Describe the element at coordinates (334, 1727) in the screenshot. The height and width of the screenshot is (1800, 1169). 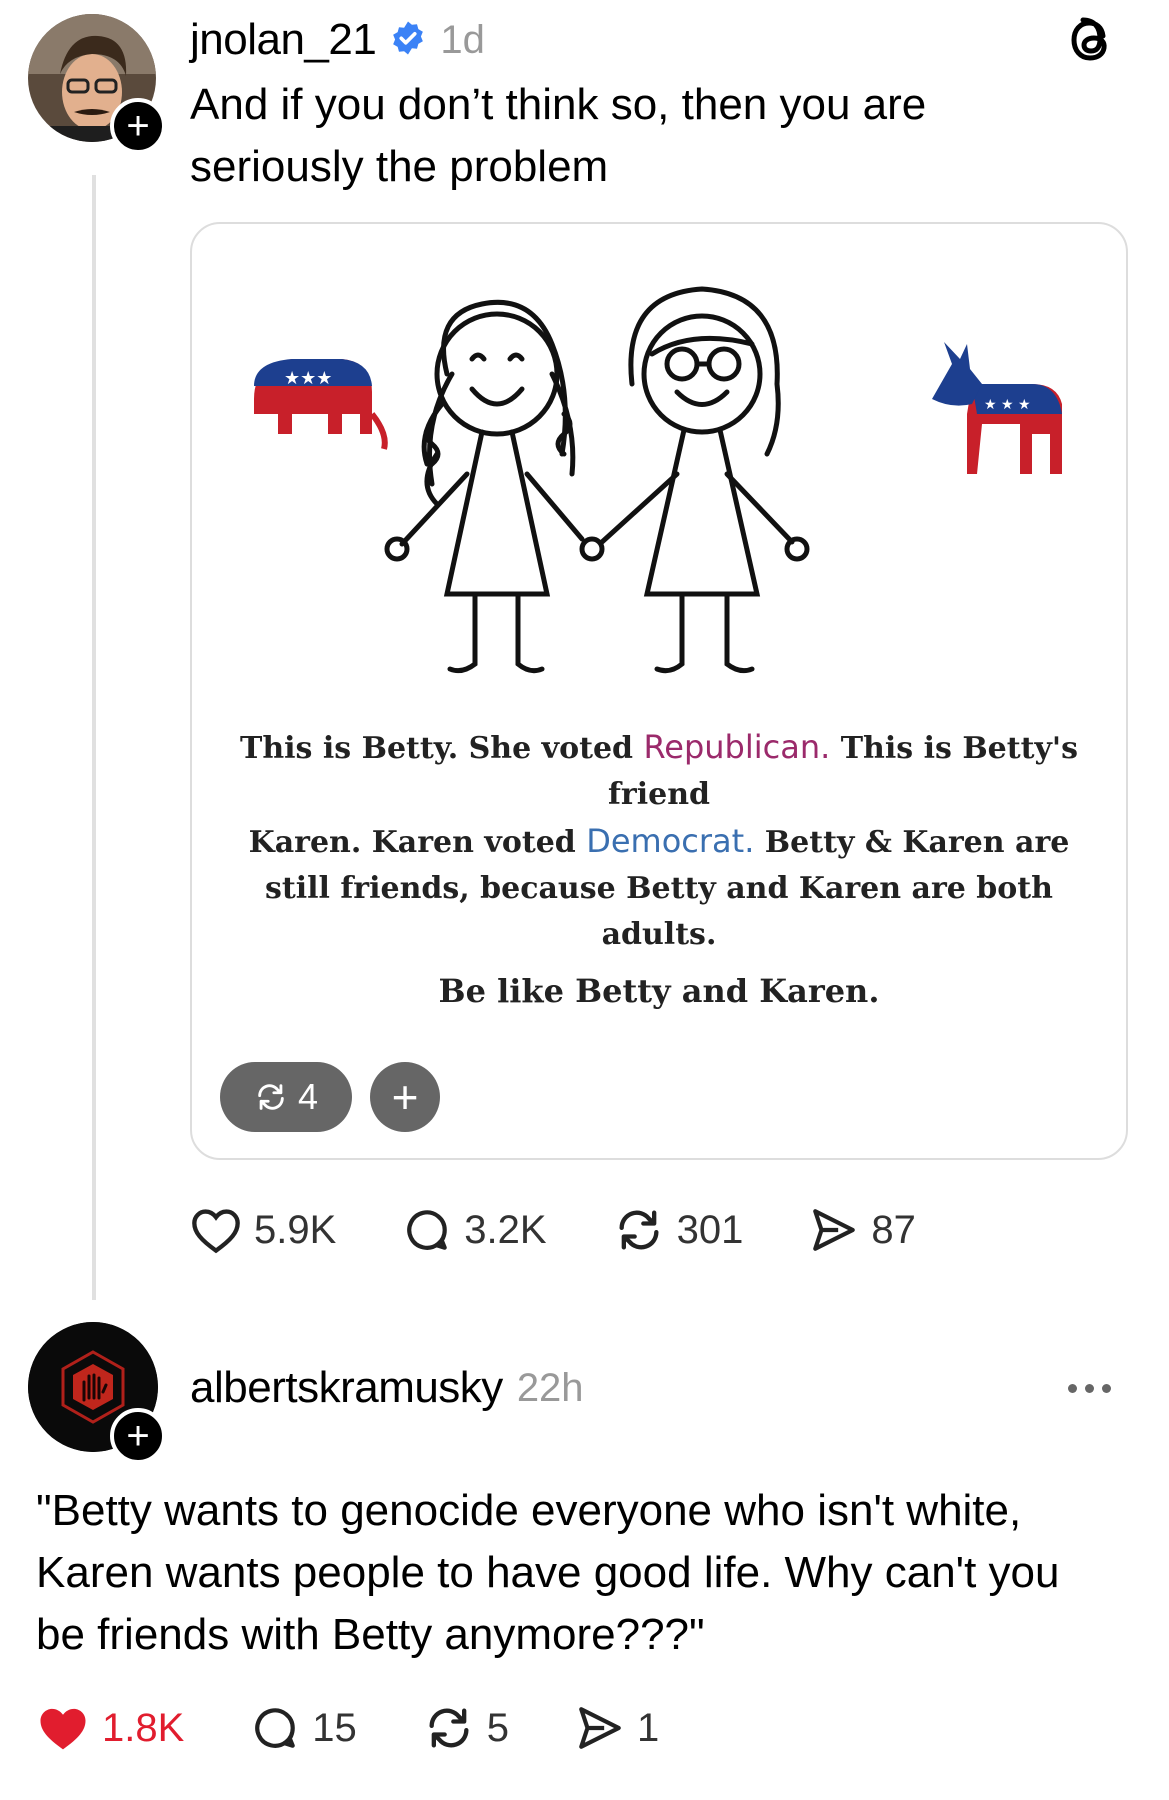
I see `reply-reply-count: 15` at that location.